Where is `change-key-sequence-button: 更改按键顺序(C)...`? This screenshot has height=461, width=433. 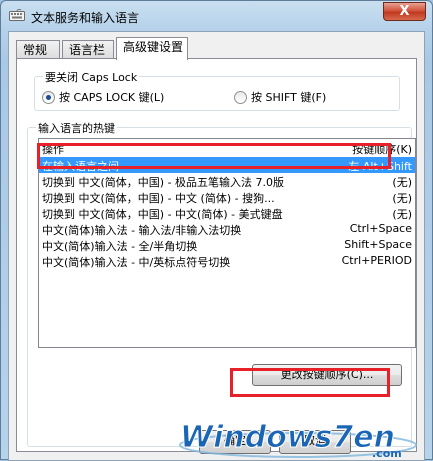 change-key-sequence-button: 更改按键顺序(C)... is located at coordinates (327, 375).